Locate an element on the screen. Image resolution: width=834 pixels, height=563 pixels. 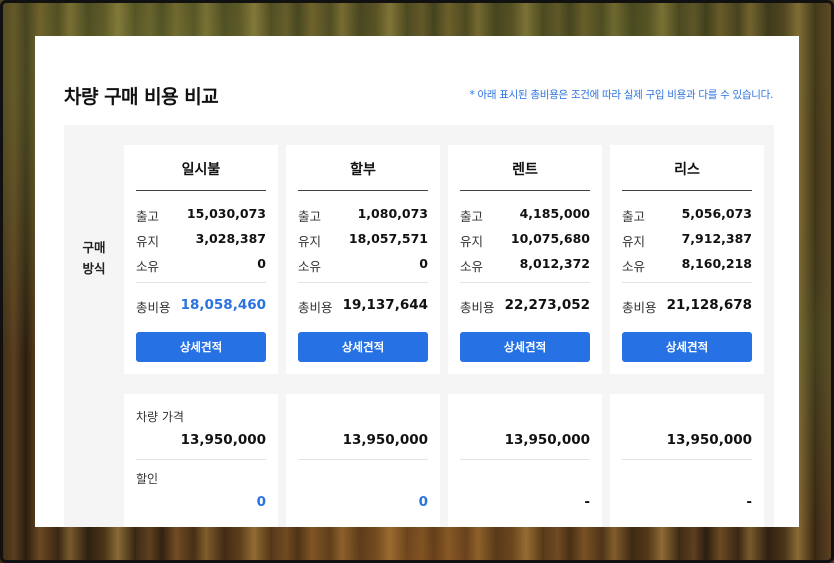
maintain-value: 7,912,387 is located at coordinates (716, 238).